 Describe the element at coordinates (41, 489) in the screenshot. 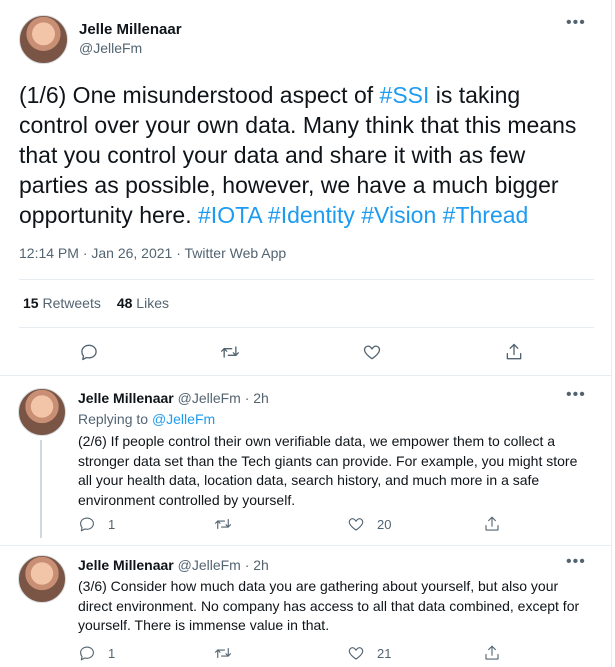

I see `thread-connector` at that location.